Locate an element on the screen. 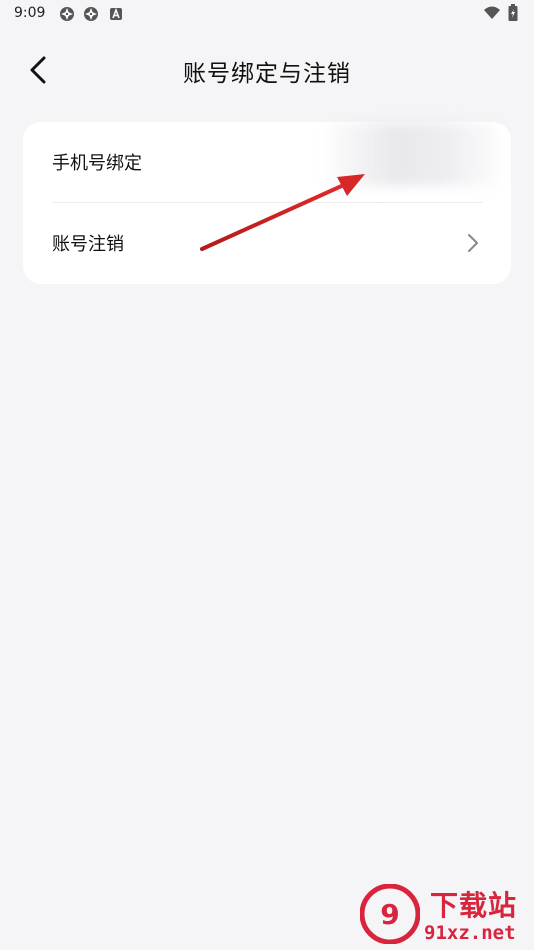 Image resolution: width=534 pixels, height=950 pixels. account-deletion-row: 账号注销 is located at coordinates (267, 243).